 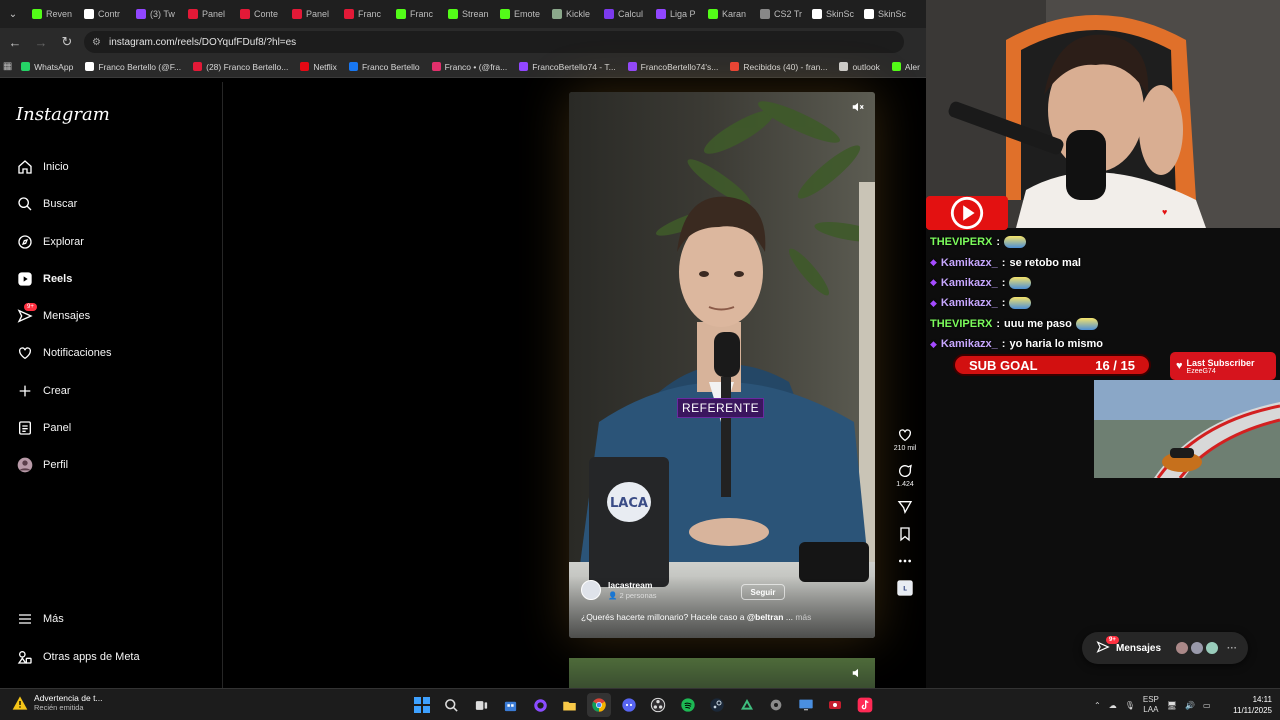 I want to click on browser-tab: Conte, so click(x=260, y=14).